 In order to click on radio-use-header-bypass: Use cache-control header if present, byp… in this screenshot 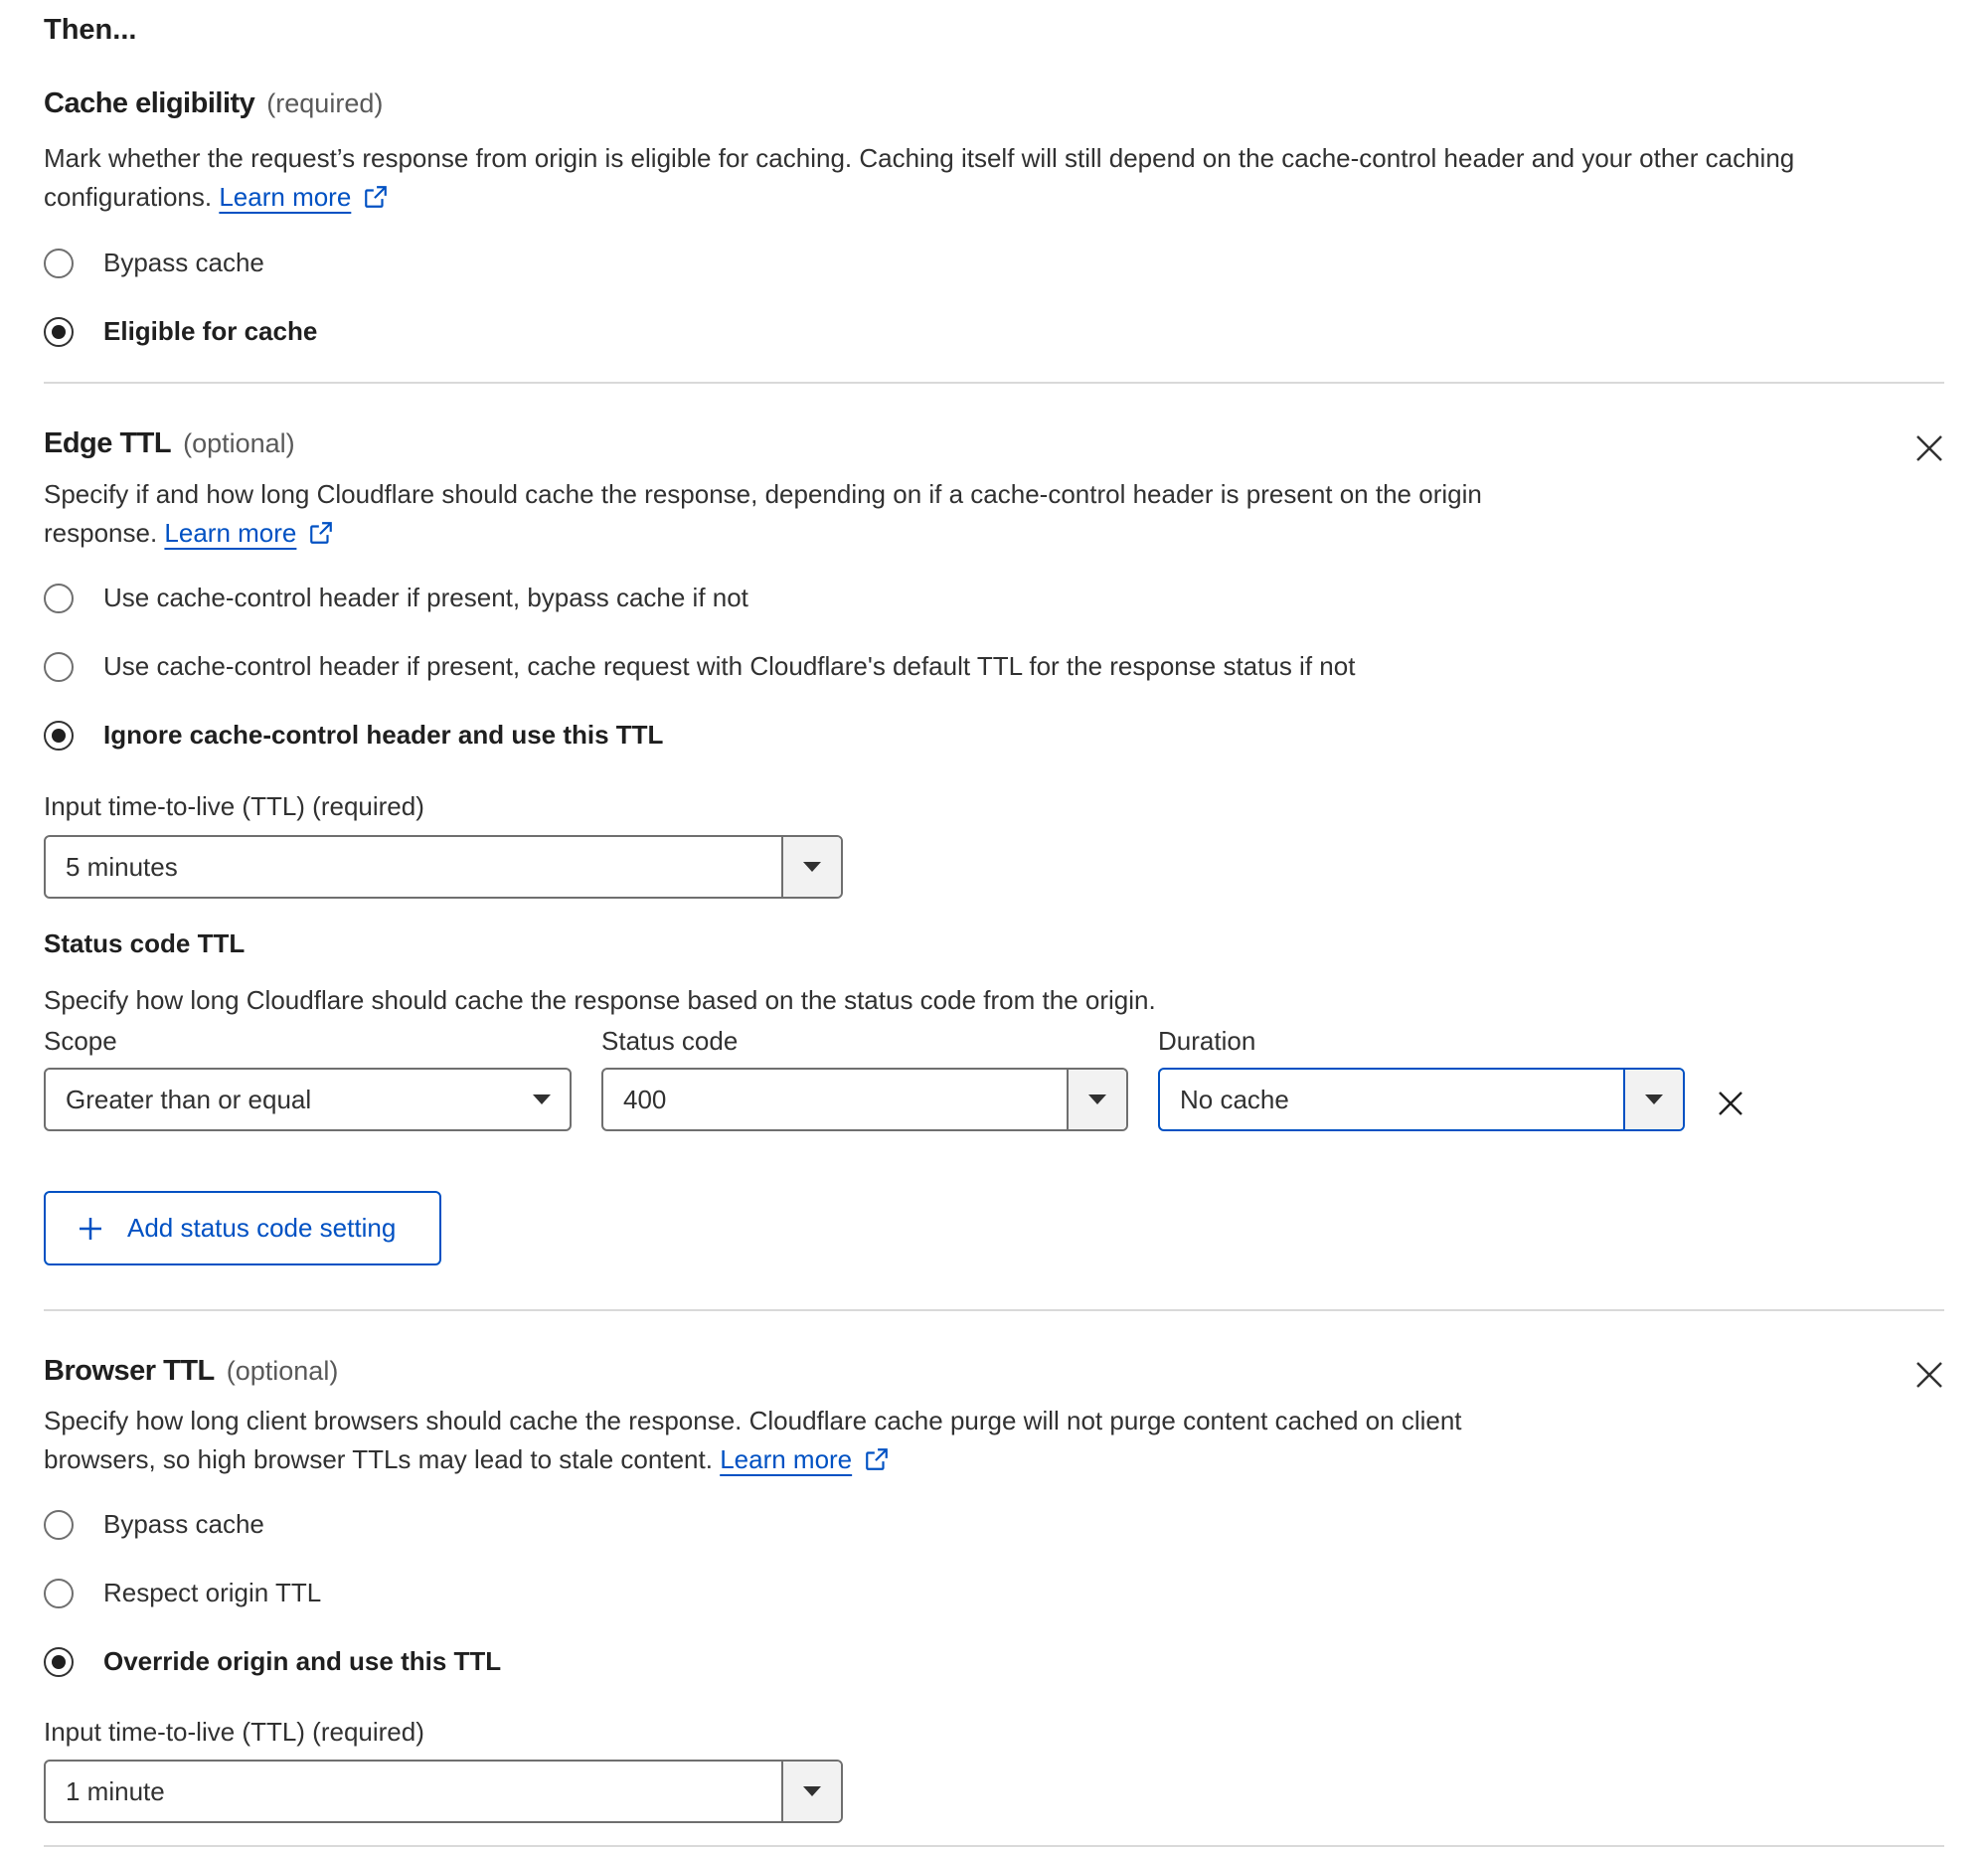, I will do `click(396, 598)`.